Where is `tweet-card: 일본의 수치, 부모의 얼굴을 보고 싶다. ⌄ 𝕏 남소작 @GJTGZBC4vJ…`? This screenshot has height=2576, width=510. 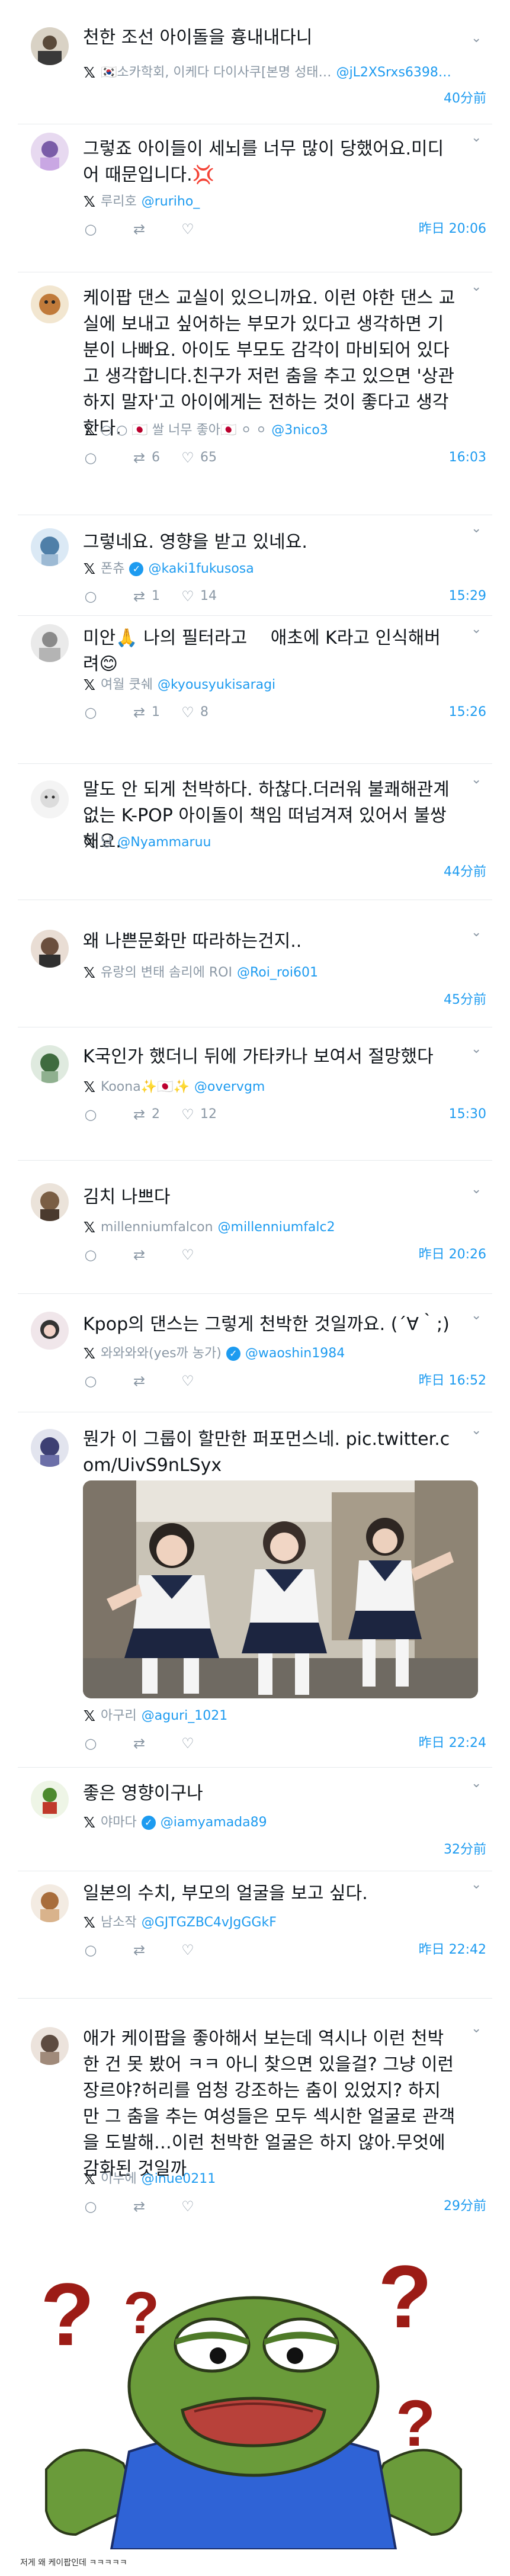 tweet-card: 일본의 수치, 부모의 얼굴을 보고 싶다. ⌄ 𝕏 남소작 @GJTGZBC4vJ… is located at coordinates (255, 1935).